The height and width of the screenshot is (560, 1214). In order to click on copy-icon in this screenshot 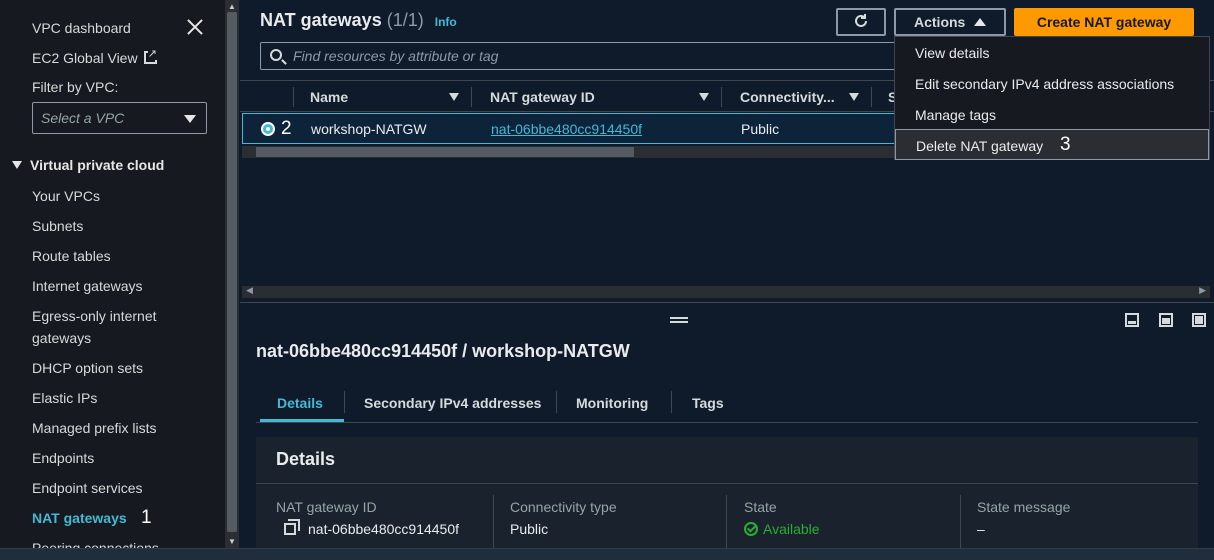, I will do `click(292, 527)`.